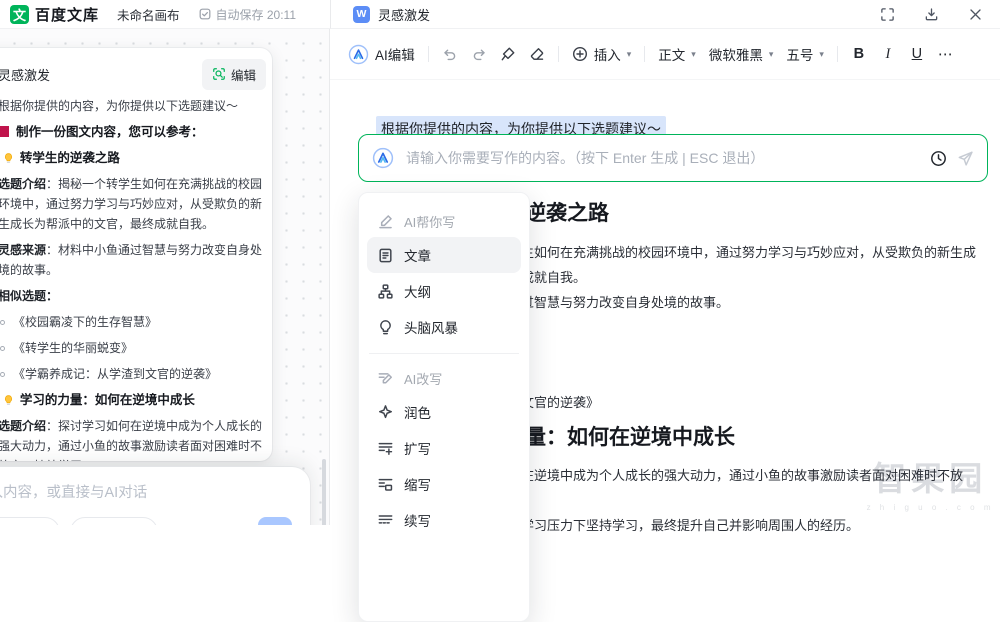 The width and height of the screenshot is (1000, 622). Describe the element at coordinates (444, 353) in the screenshot. I see `menu-divider` at that location.